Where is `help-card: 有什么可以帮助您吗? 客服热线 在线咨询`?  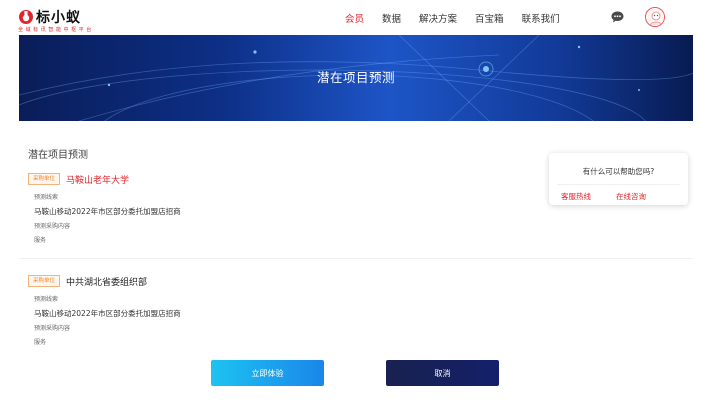
help-card: 有什么可以帮助您吗? 客服热线 在线咨询 is located at coordinates (618, 179).